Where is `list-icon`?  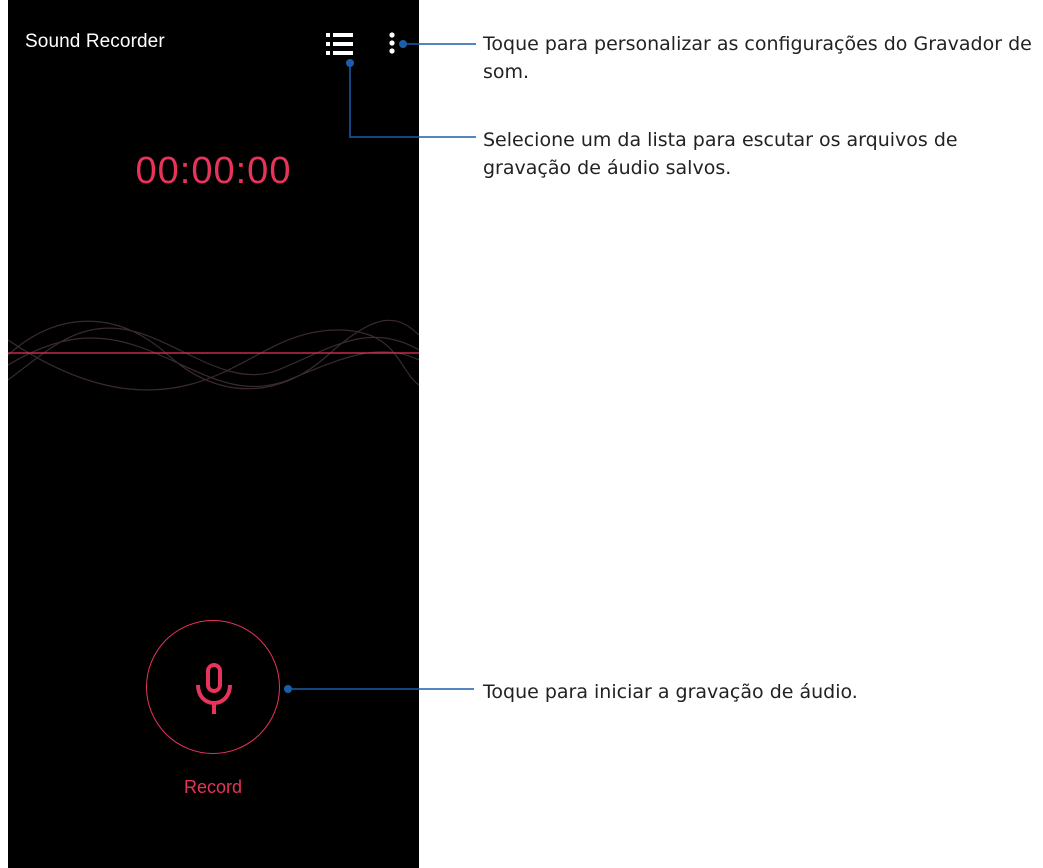
list-icon is located at coordinates (340, 44).